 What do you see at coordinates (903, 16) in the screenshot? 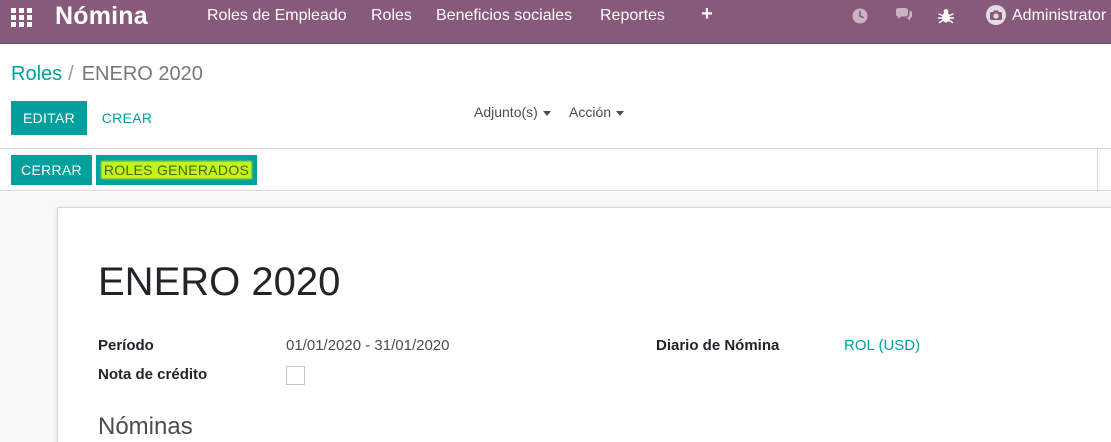
I see `chat-icon` at bounding box center [903, 16].